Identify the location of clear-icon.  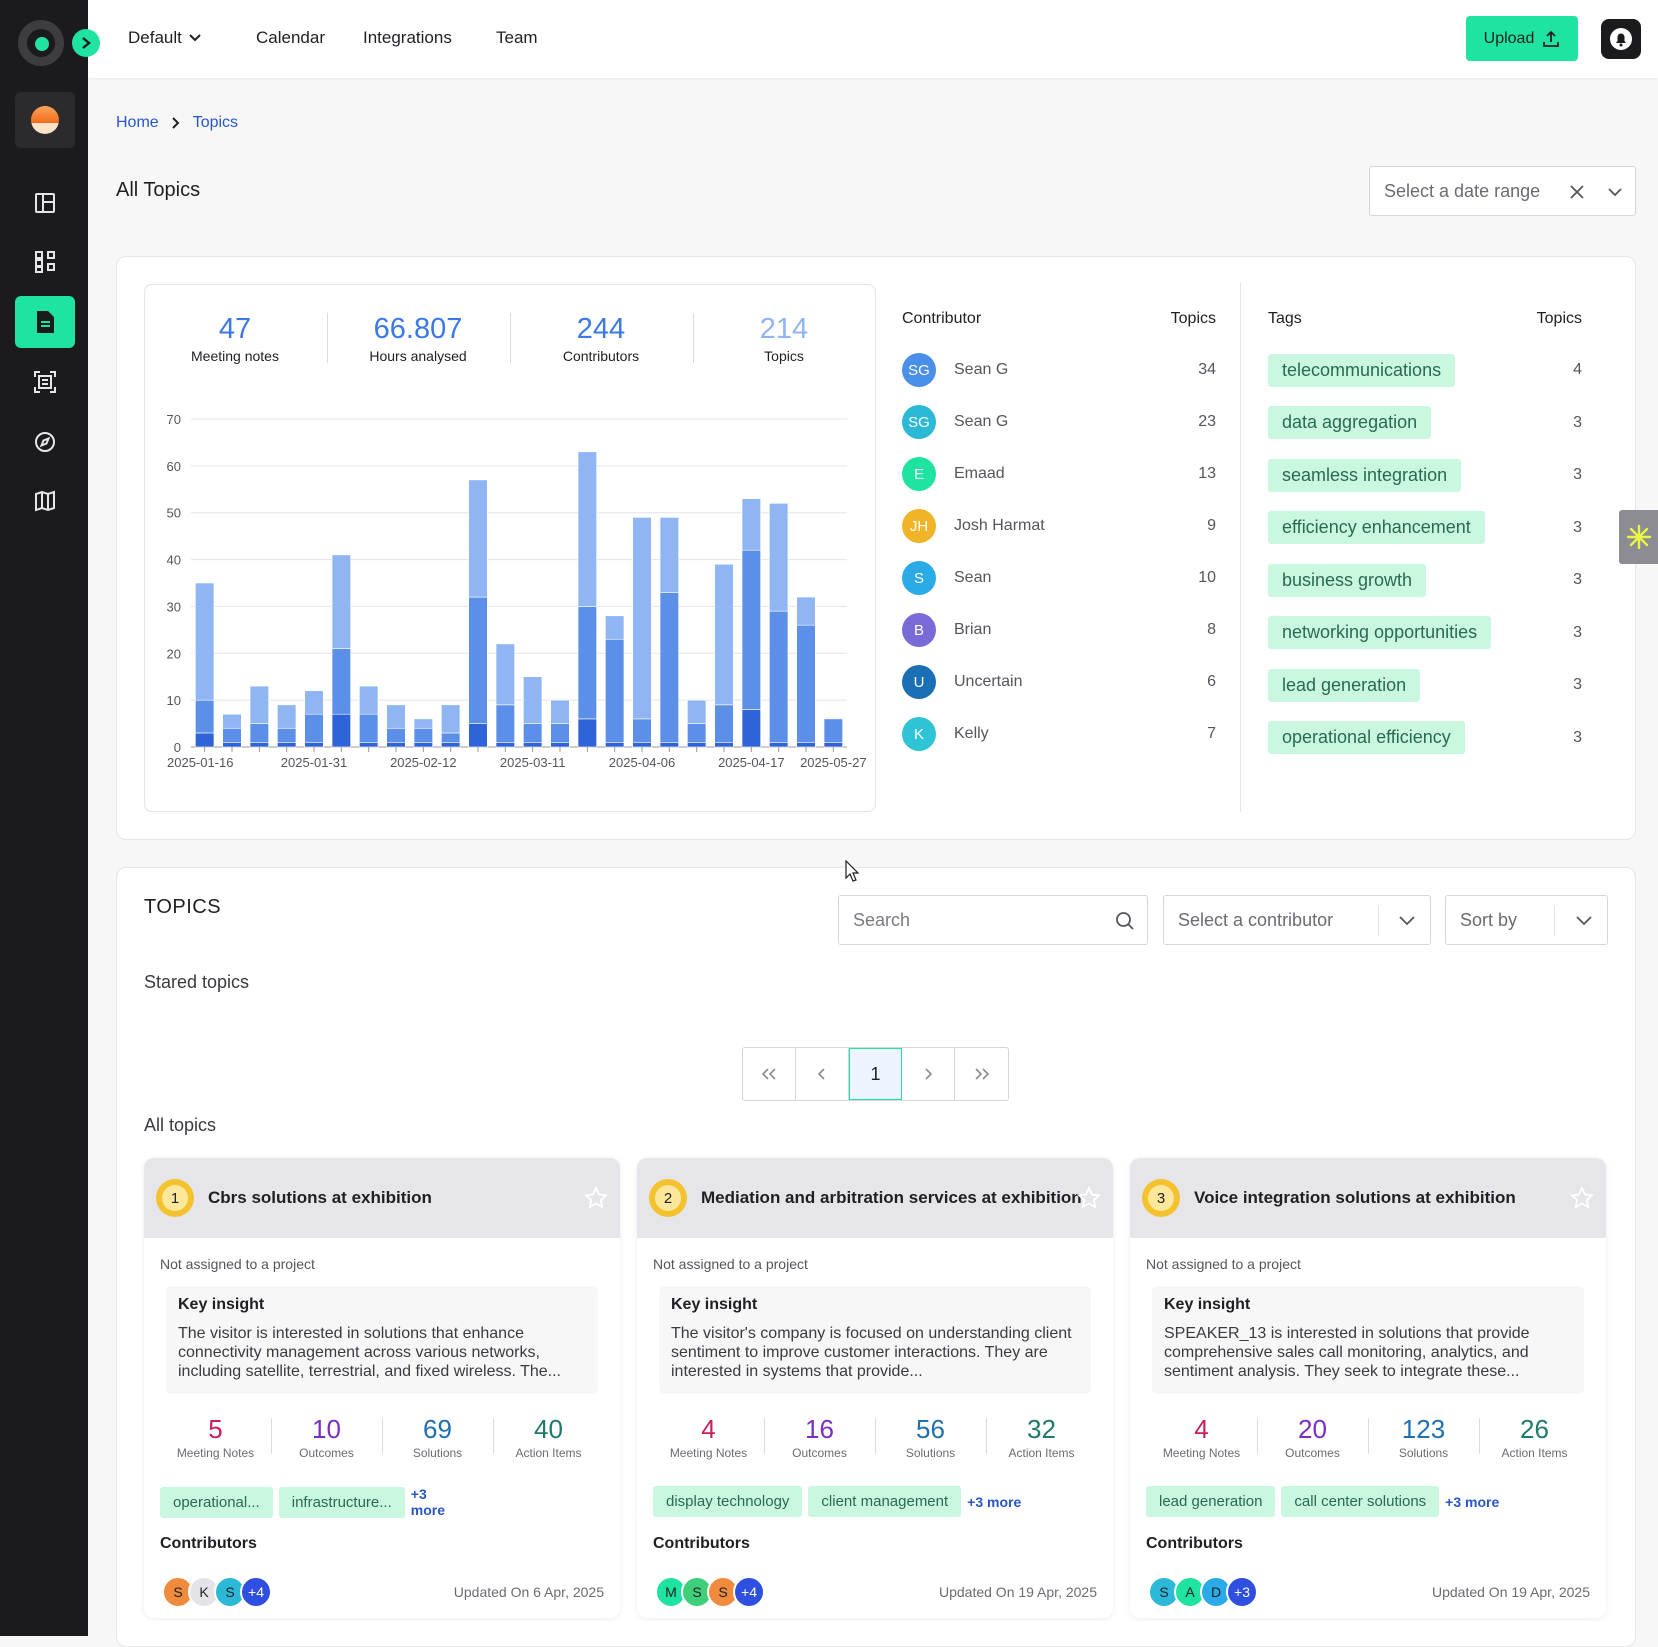
(1577, 192).